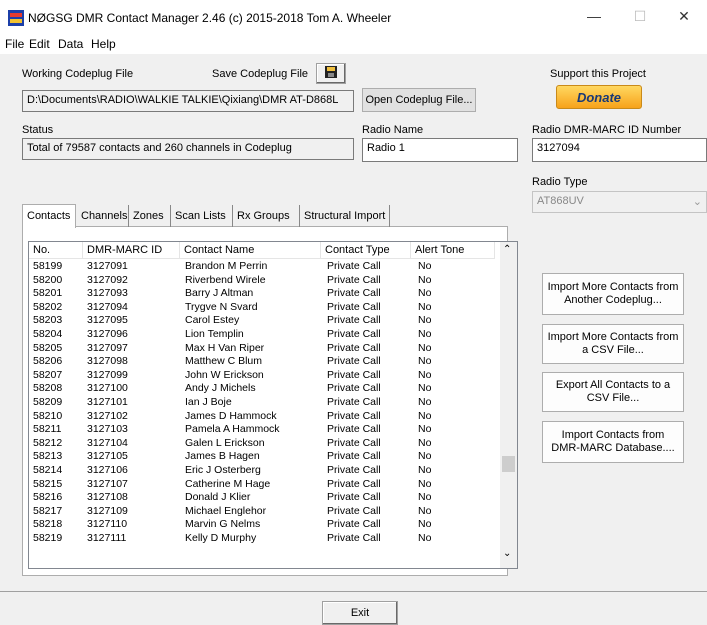 The image size is (707, 625). I want to click on cell-contact-name: Lion Templin, so click(214, 334).